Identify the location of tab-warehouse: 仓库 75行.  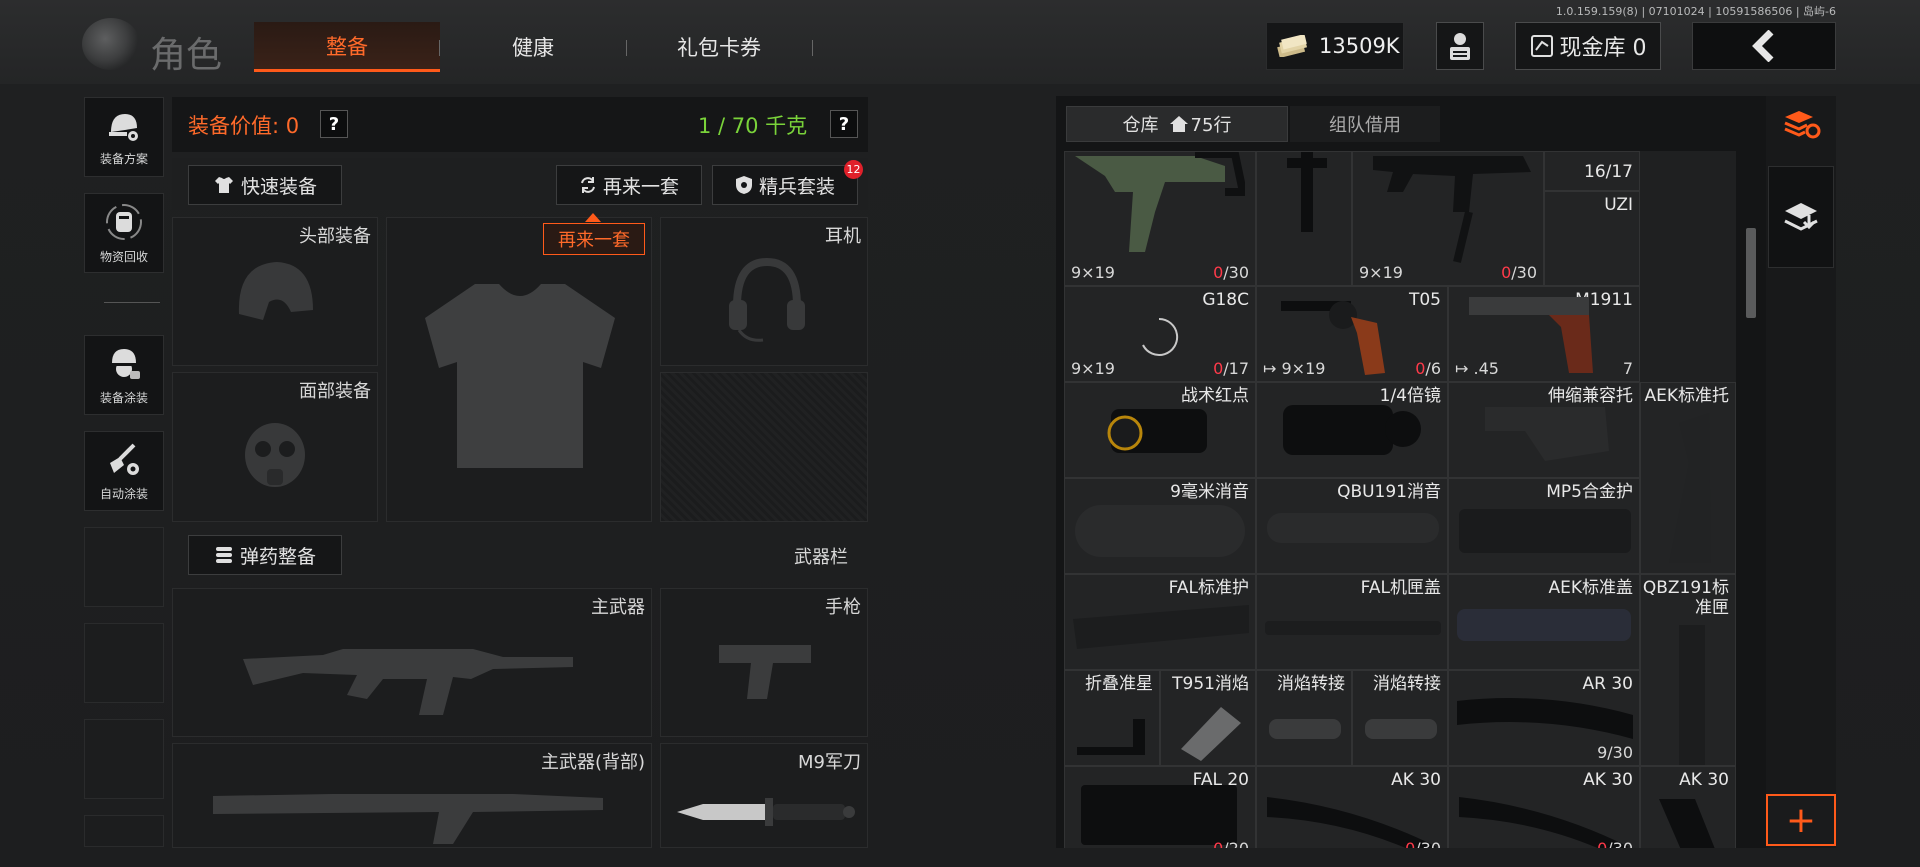
(1177, 124).